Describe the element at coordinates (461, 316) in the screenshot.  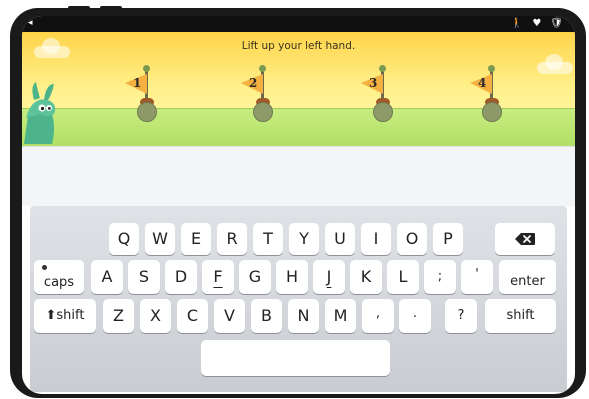
I see `key-question: ?` at that location.